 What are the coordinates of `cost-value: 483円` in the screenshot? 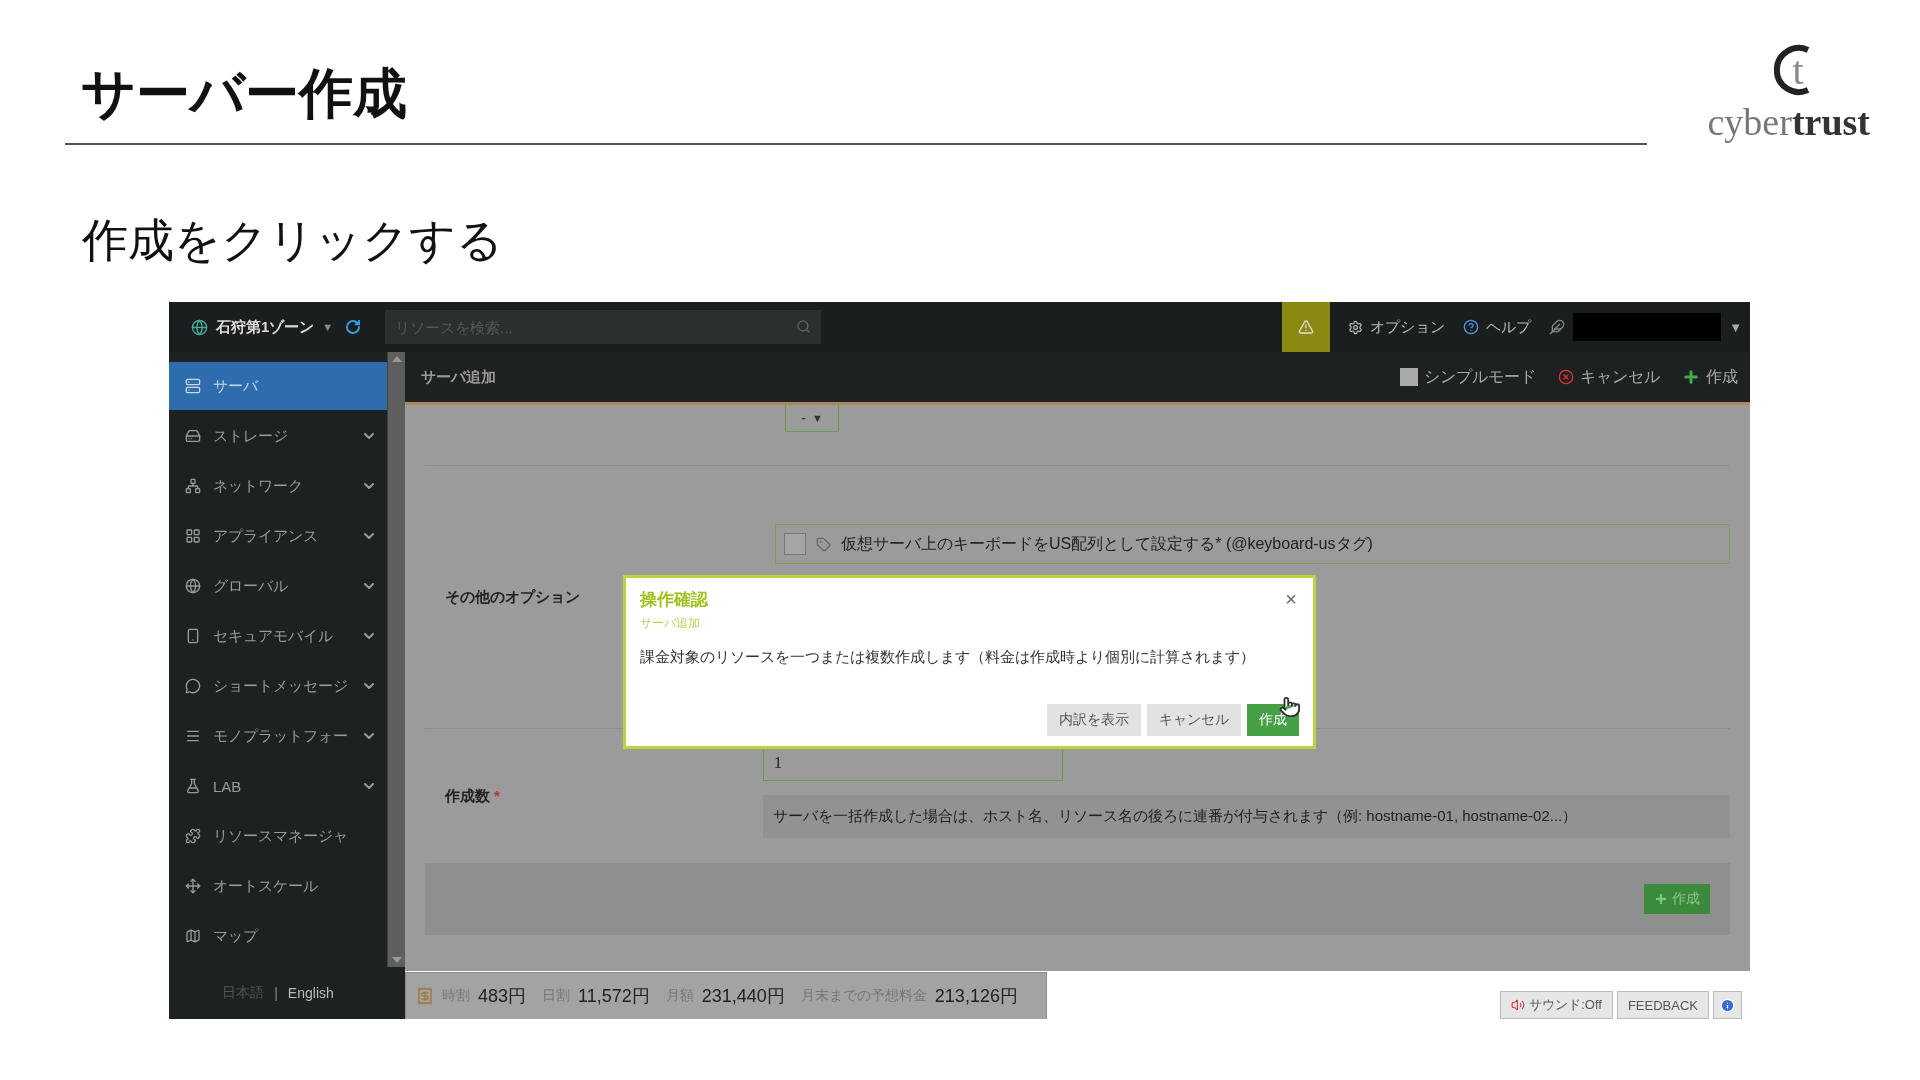 It's located at (502, 996).